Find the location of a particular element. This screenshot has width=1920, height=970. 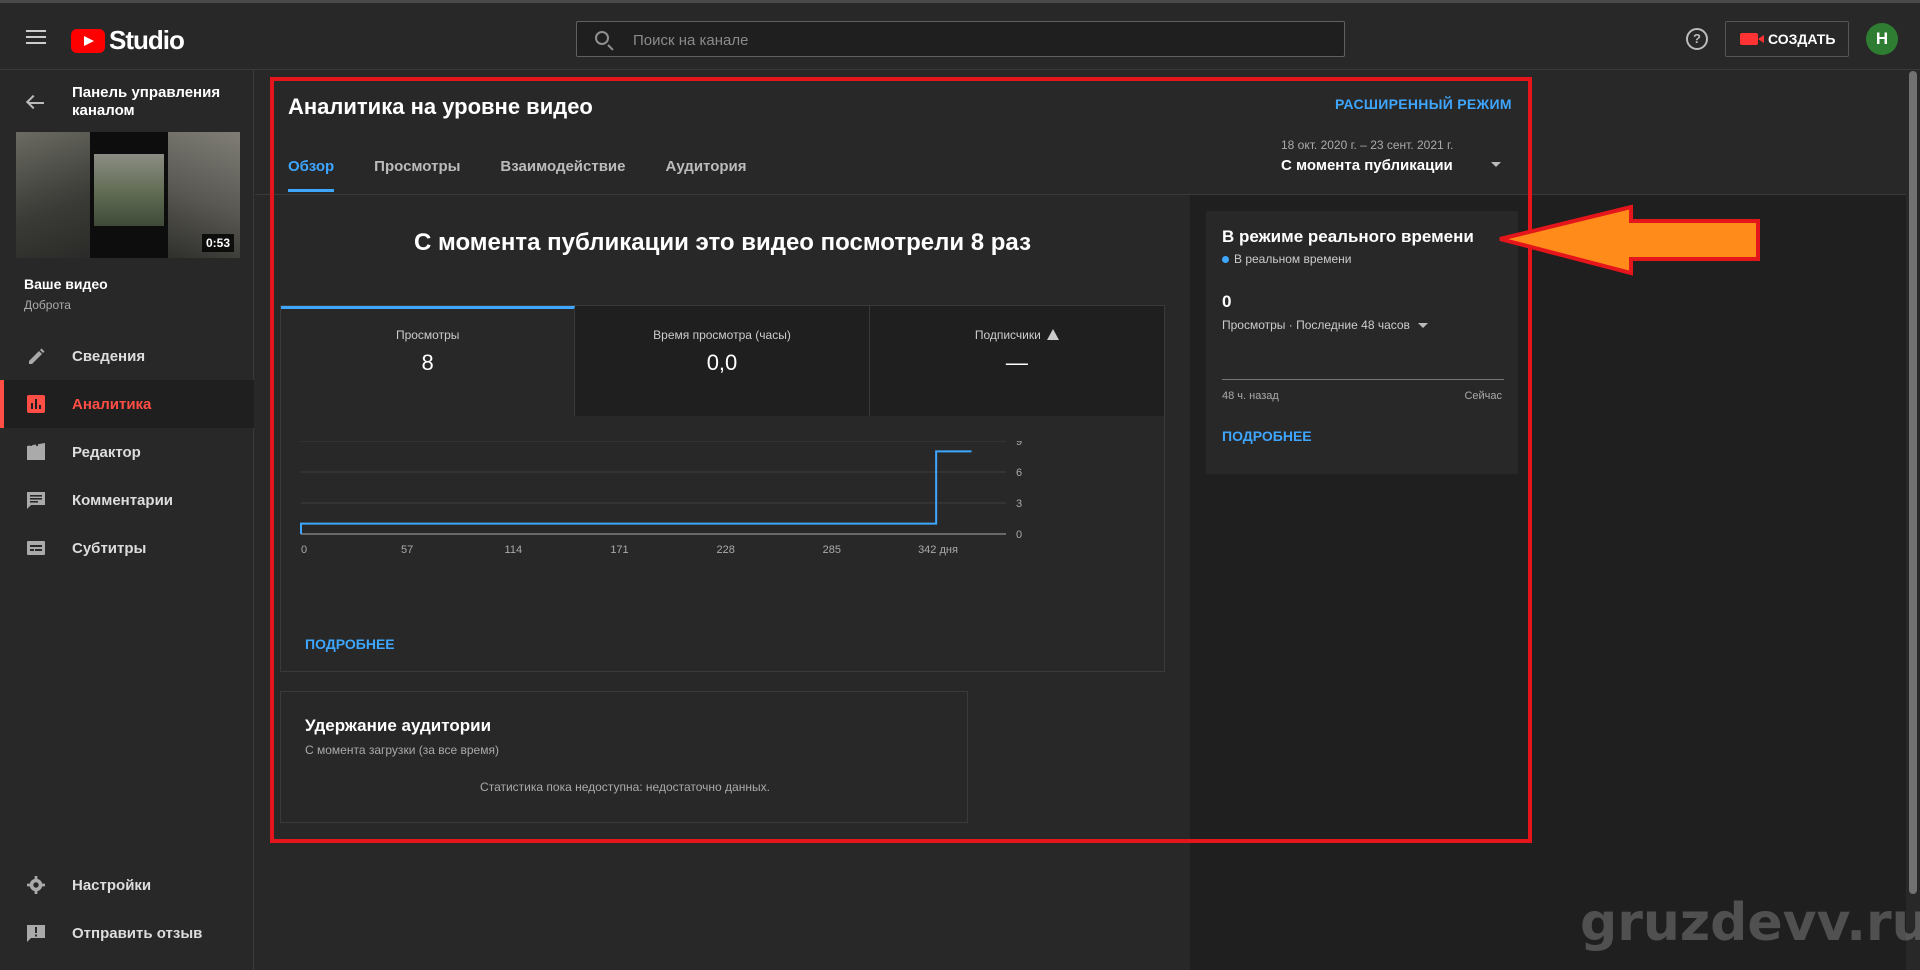

camera-icon is located at coordinates (1752, 39).